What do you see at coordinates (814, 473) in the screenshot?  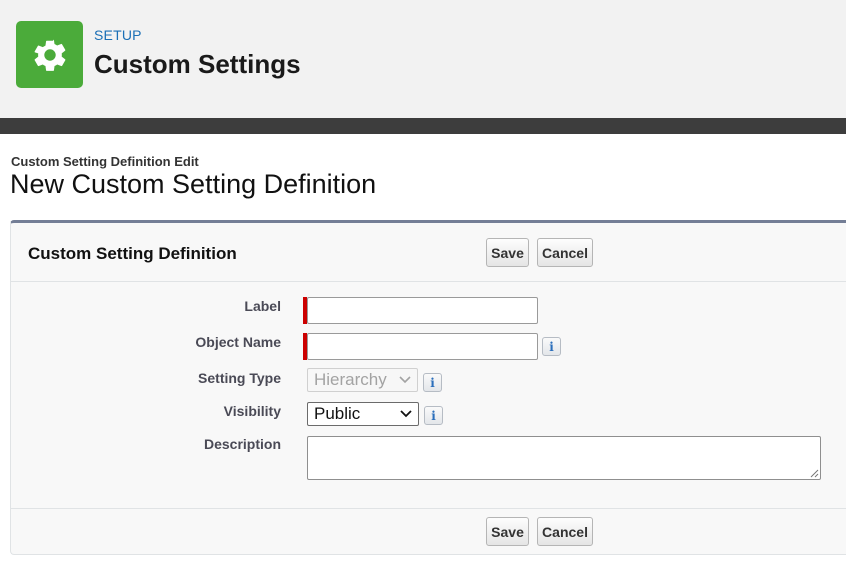 I see `resize-grip-icon` at bounding box center [814, 473].